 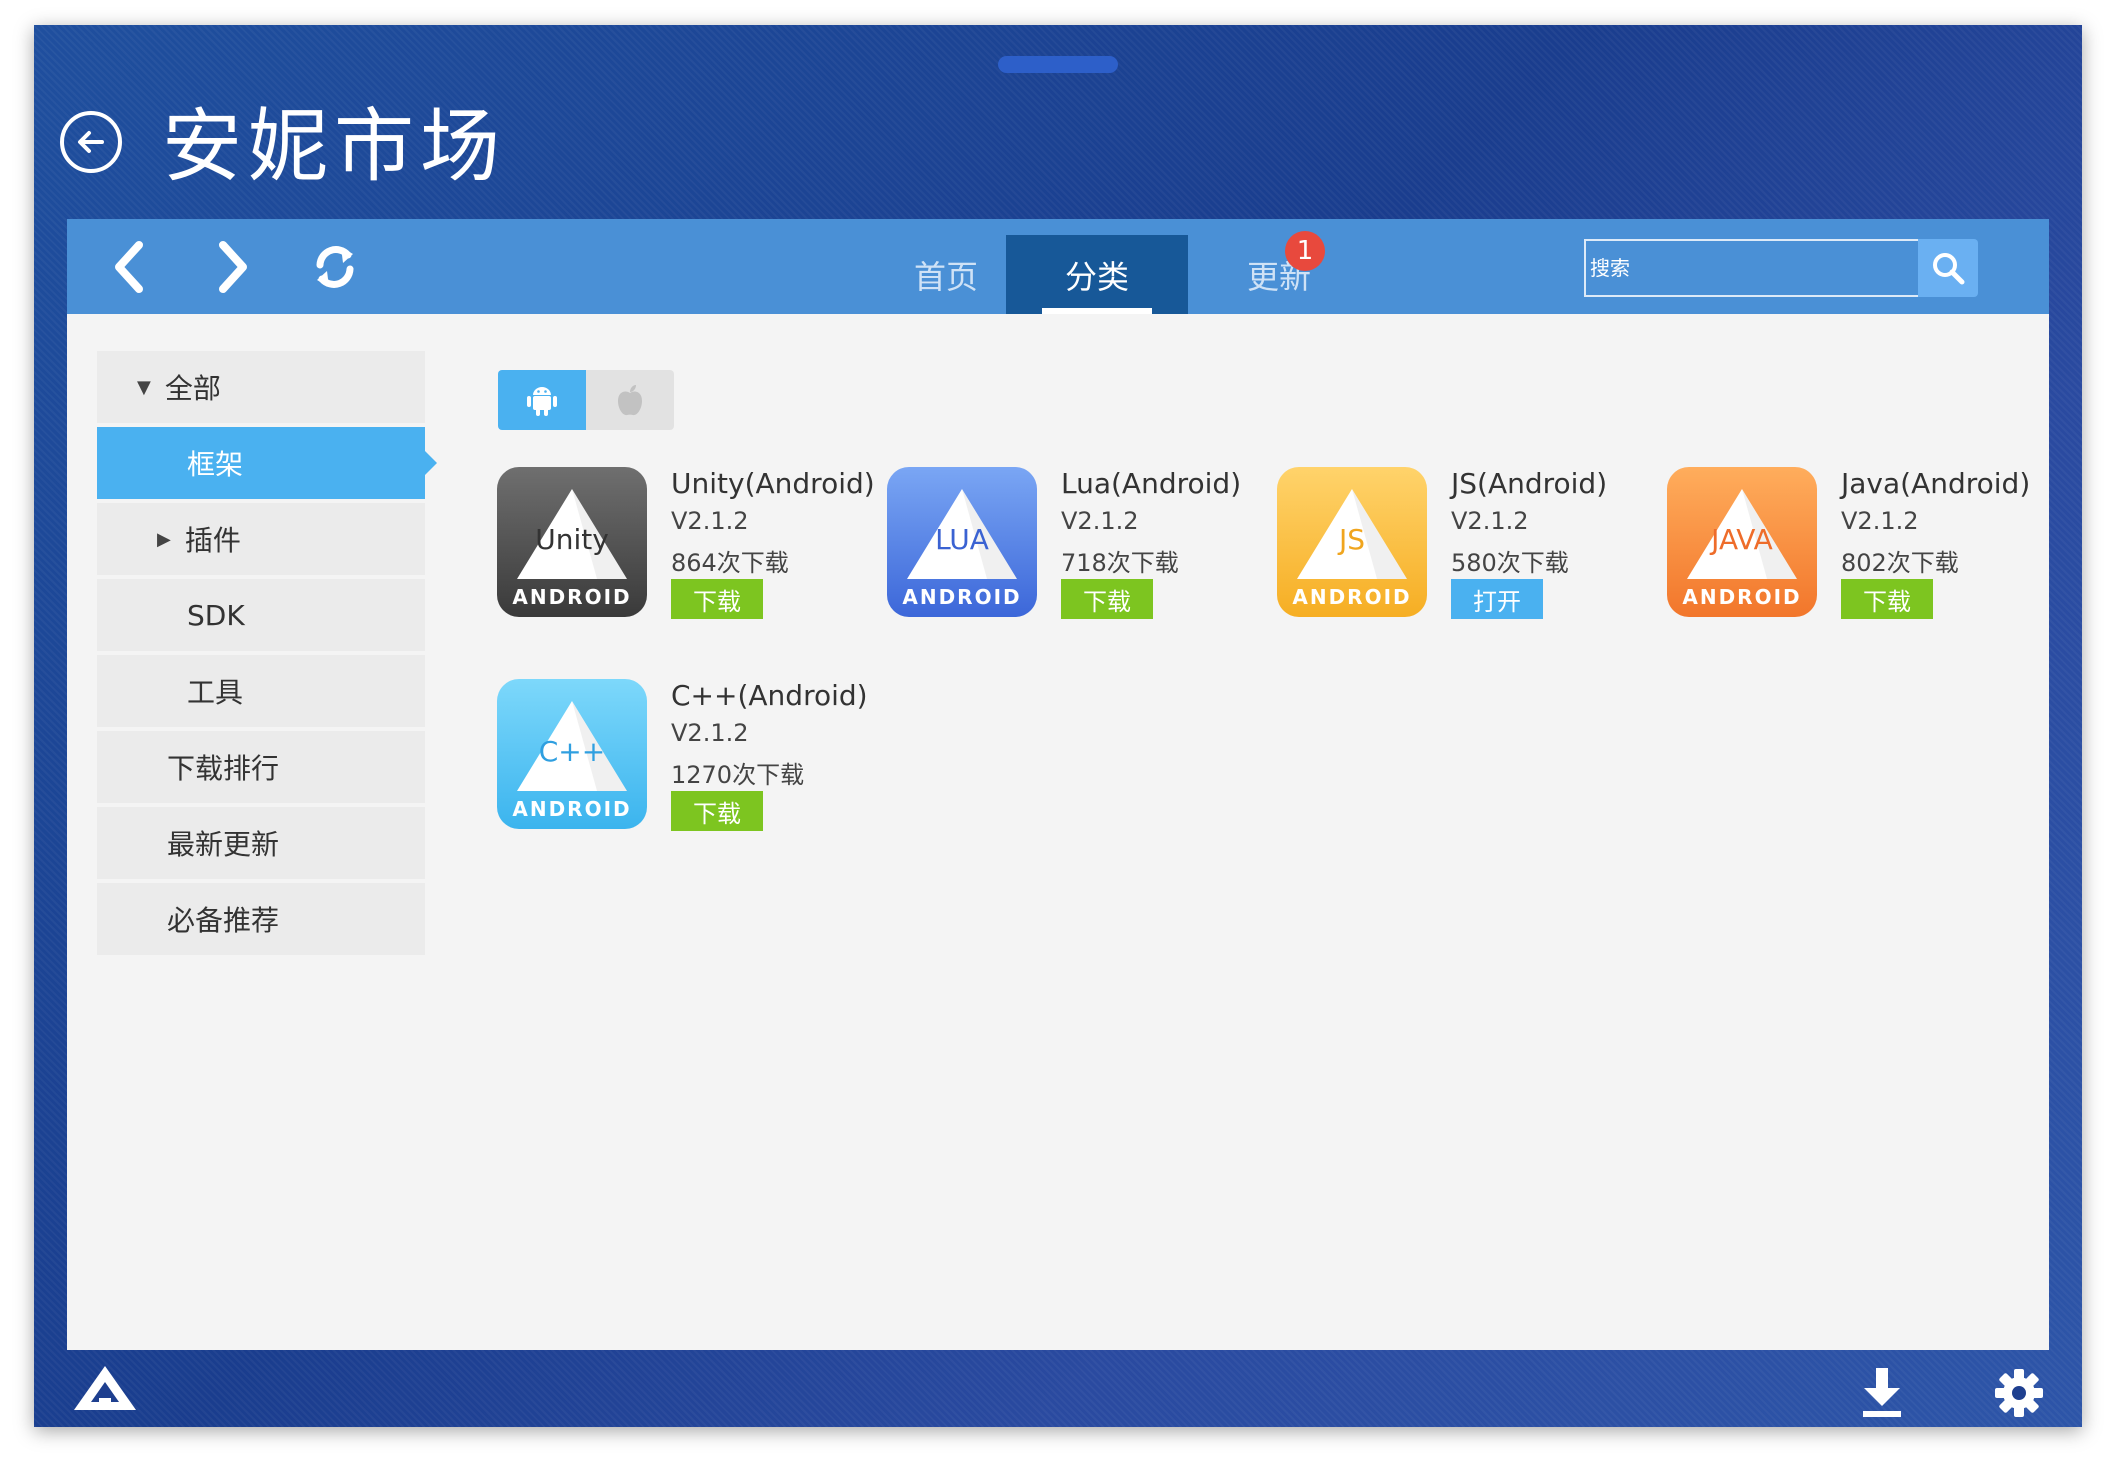 What do you see at coordinates (687, 759) in the screenshot?
I see `app-card: C++ ANDROID C++(Android) V2.1.2 1270次下载 下载` at bounding box center [687, 759].